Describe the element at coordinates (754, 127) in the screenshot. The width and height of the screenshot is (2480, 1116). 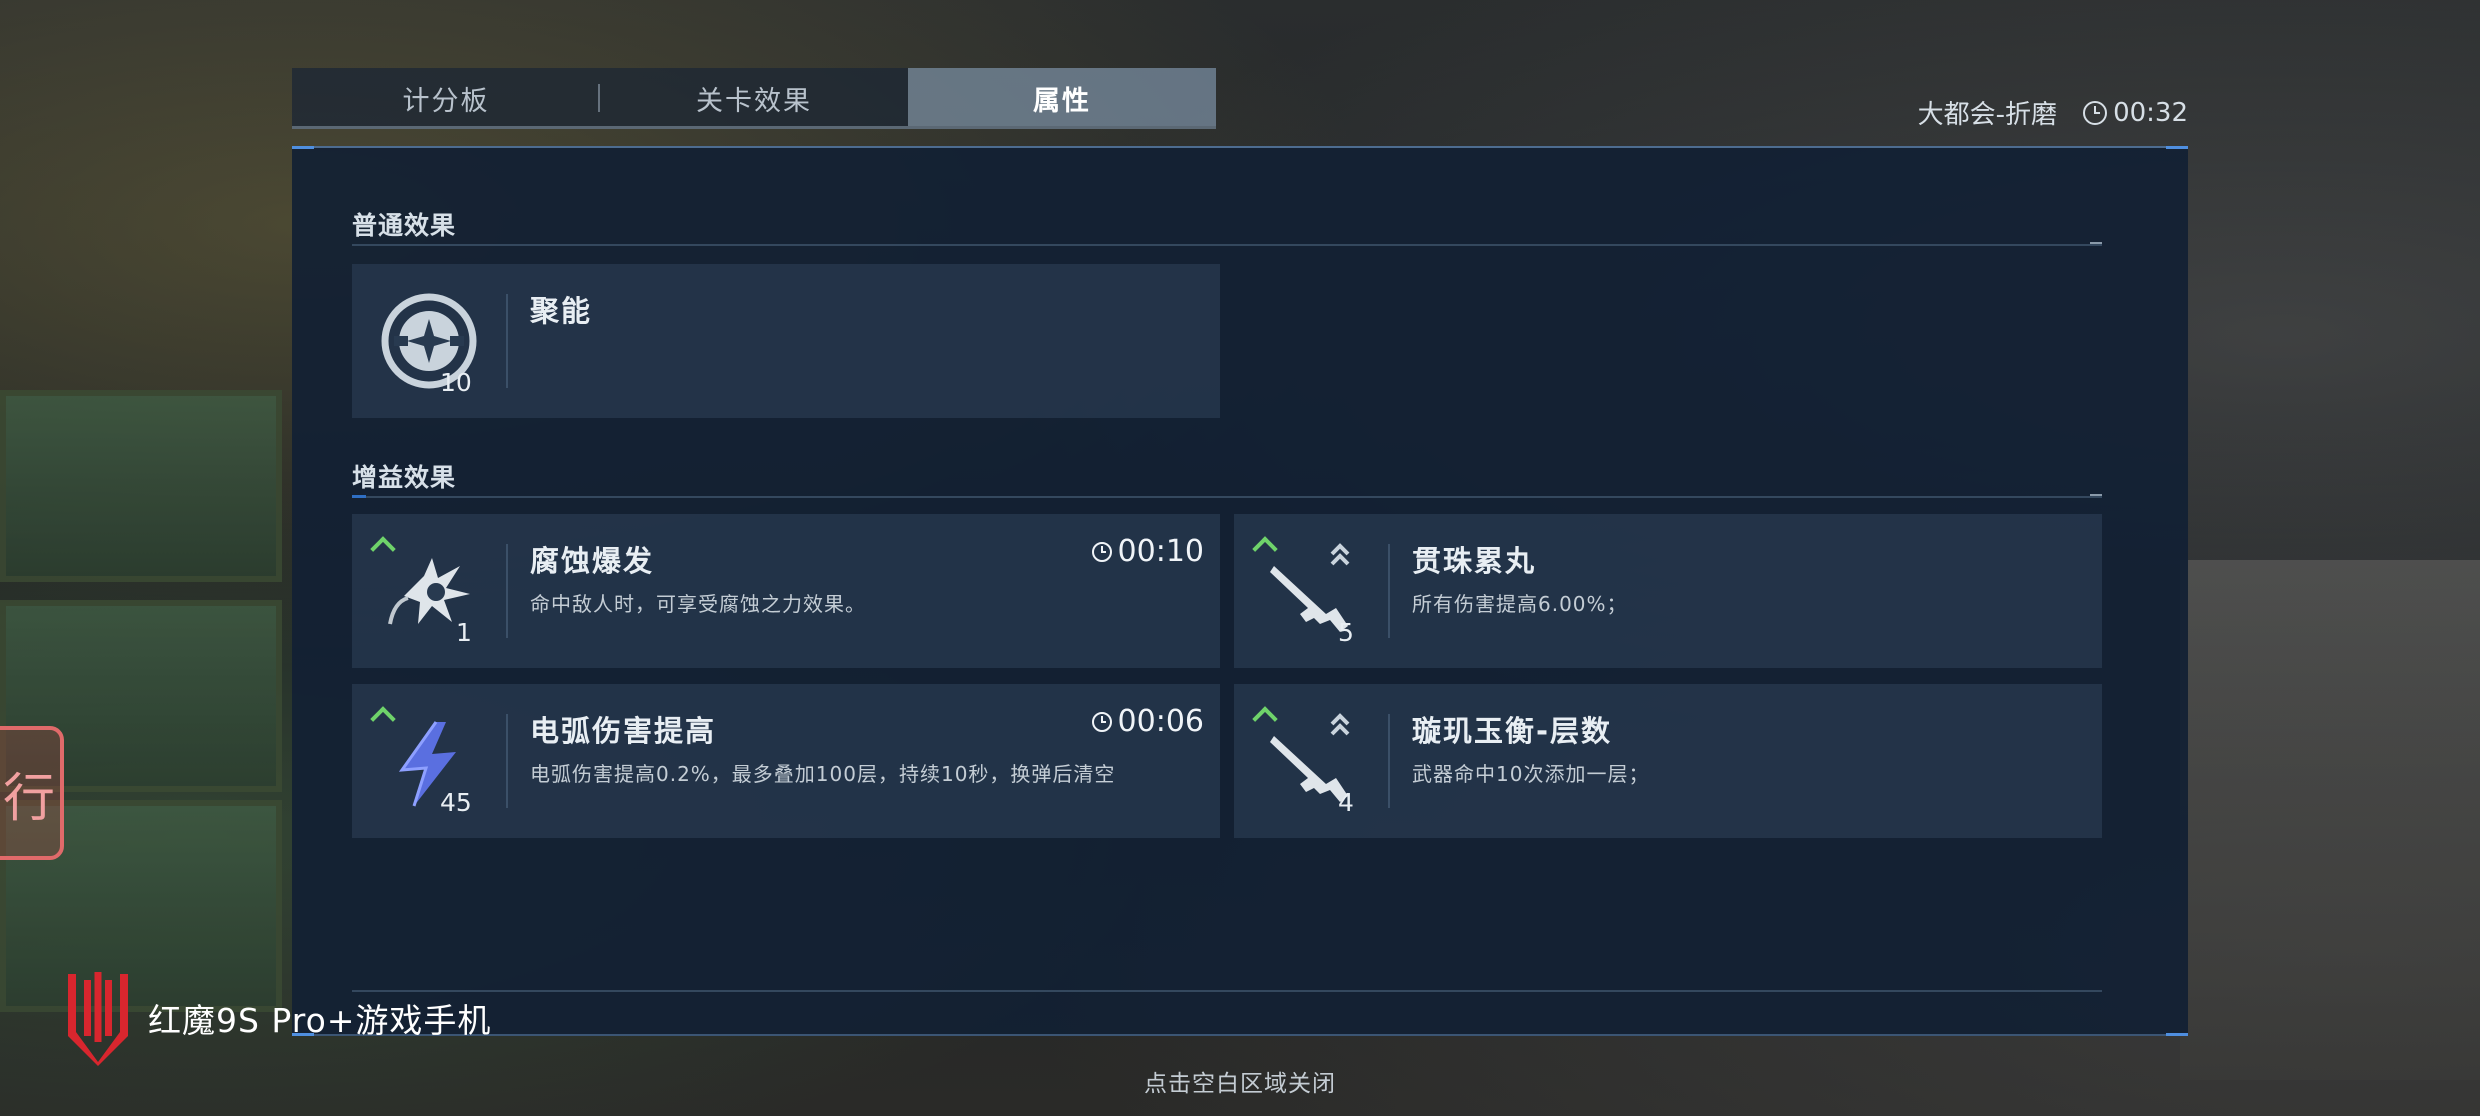
I see `tab-underline` at that location.